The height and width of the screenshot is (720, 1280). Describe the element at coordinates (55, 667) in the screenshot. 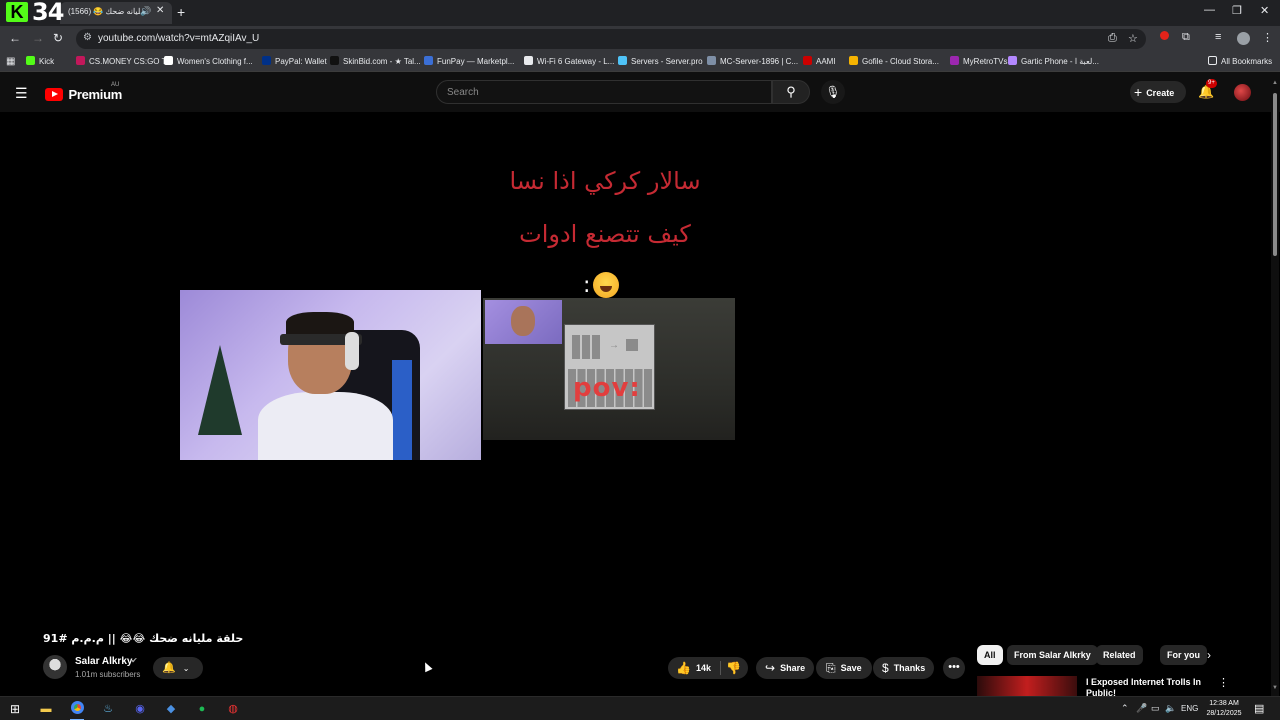

I see `channel-avatar` at that location.